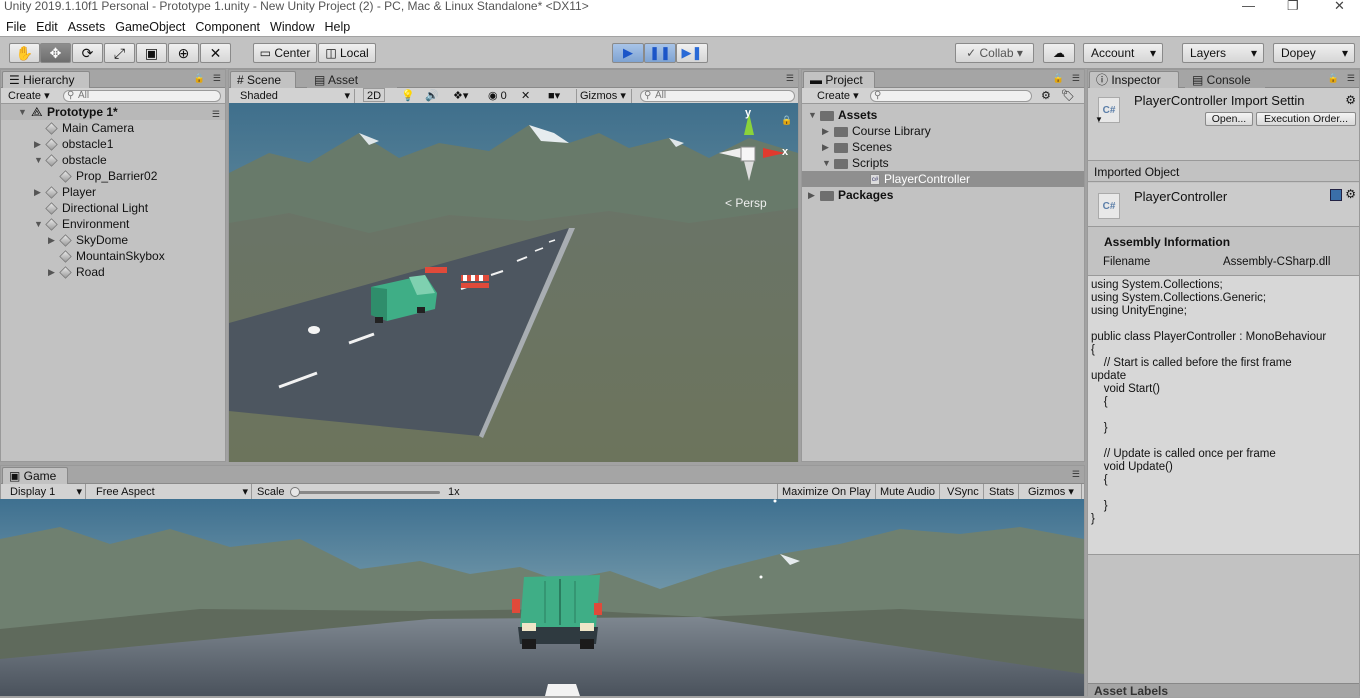 This screenshot has width=1360, height=698. I want to click on effects-dropdown-icon: ❖▾, so click(460, 96).